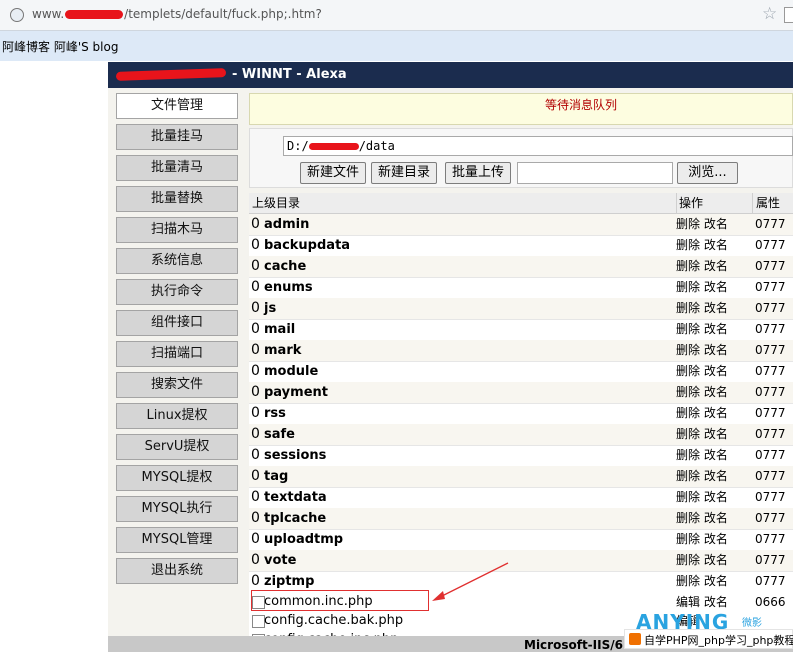  Describe the element at coordinates (708, 639) in the screenshot. I see `watermark-bar: 自学PHP网_php学习_php教程` at that location.